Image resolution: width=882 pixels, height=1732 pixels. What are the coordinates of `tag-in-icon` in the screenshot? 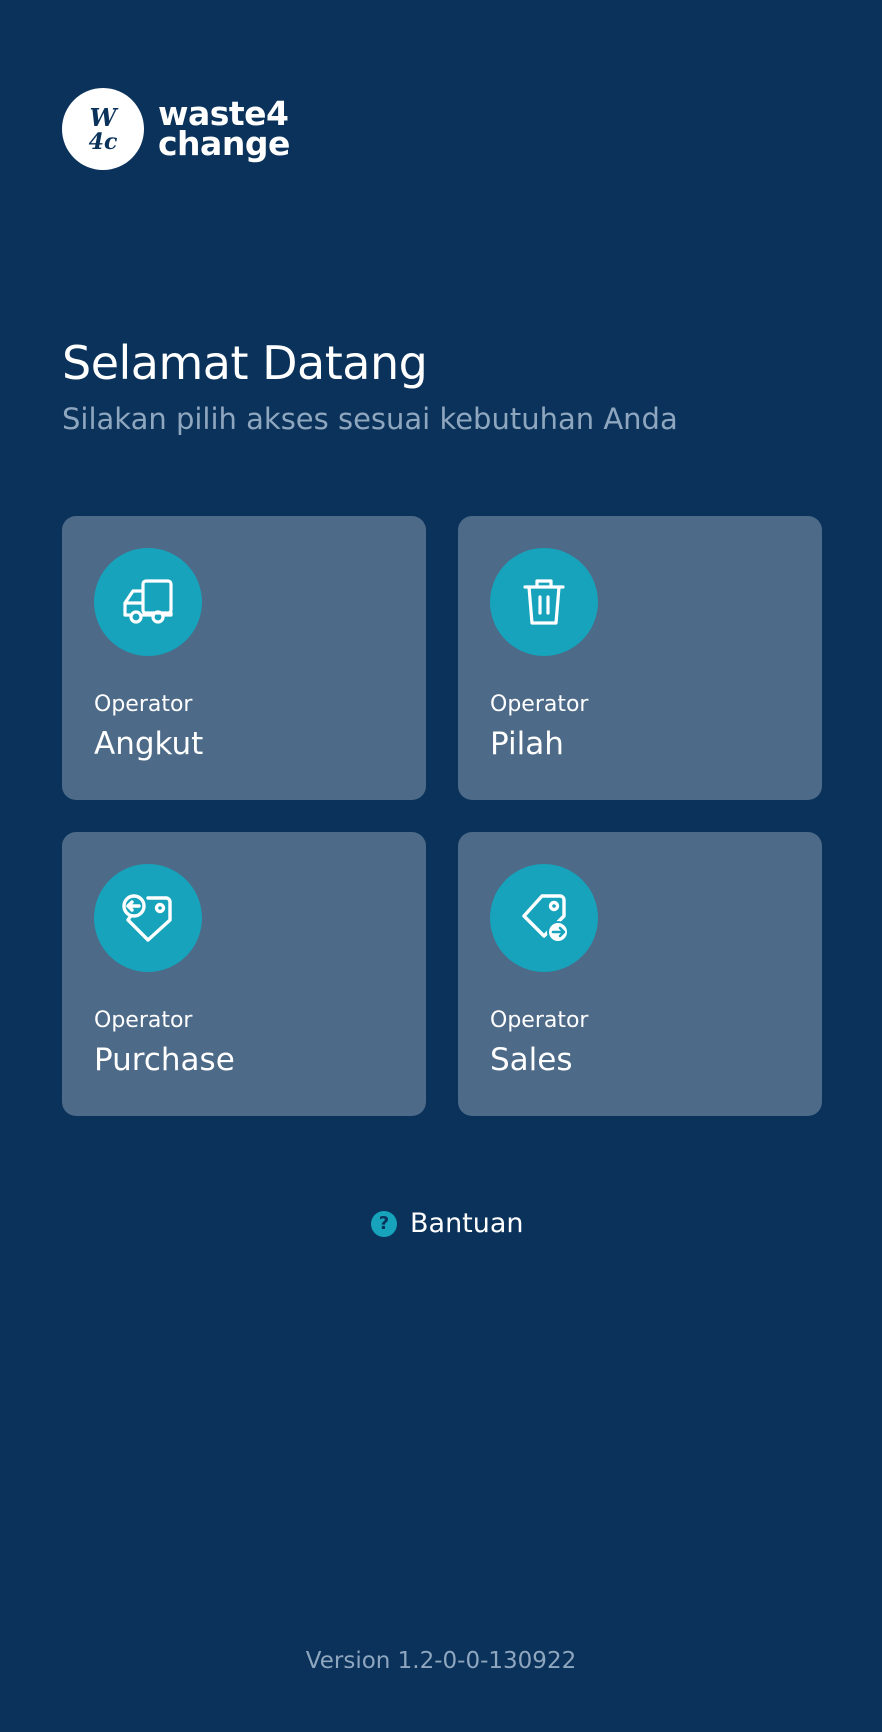 It's located at (148, 918).